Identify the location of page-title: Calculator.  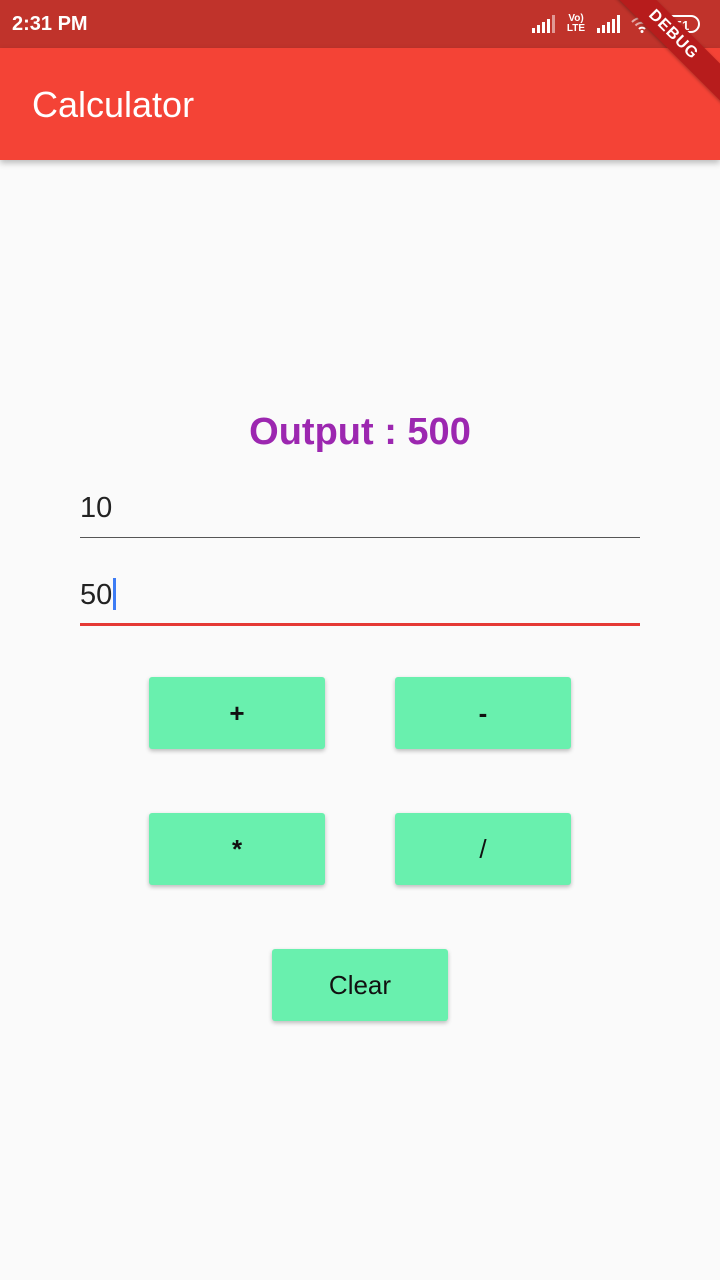
(113, 104).